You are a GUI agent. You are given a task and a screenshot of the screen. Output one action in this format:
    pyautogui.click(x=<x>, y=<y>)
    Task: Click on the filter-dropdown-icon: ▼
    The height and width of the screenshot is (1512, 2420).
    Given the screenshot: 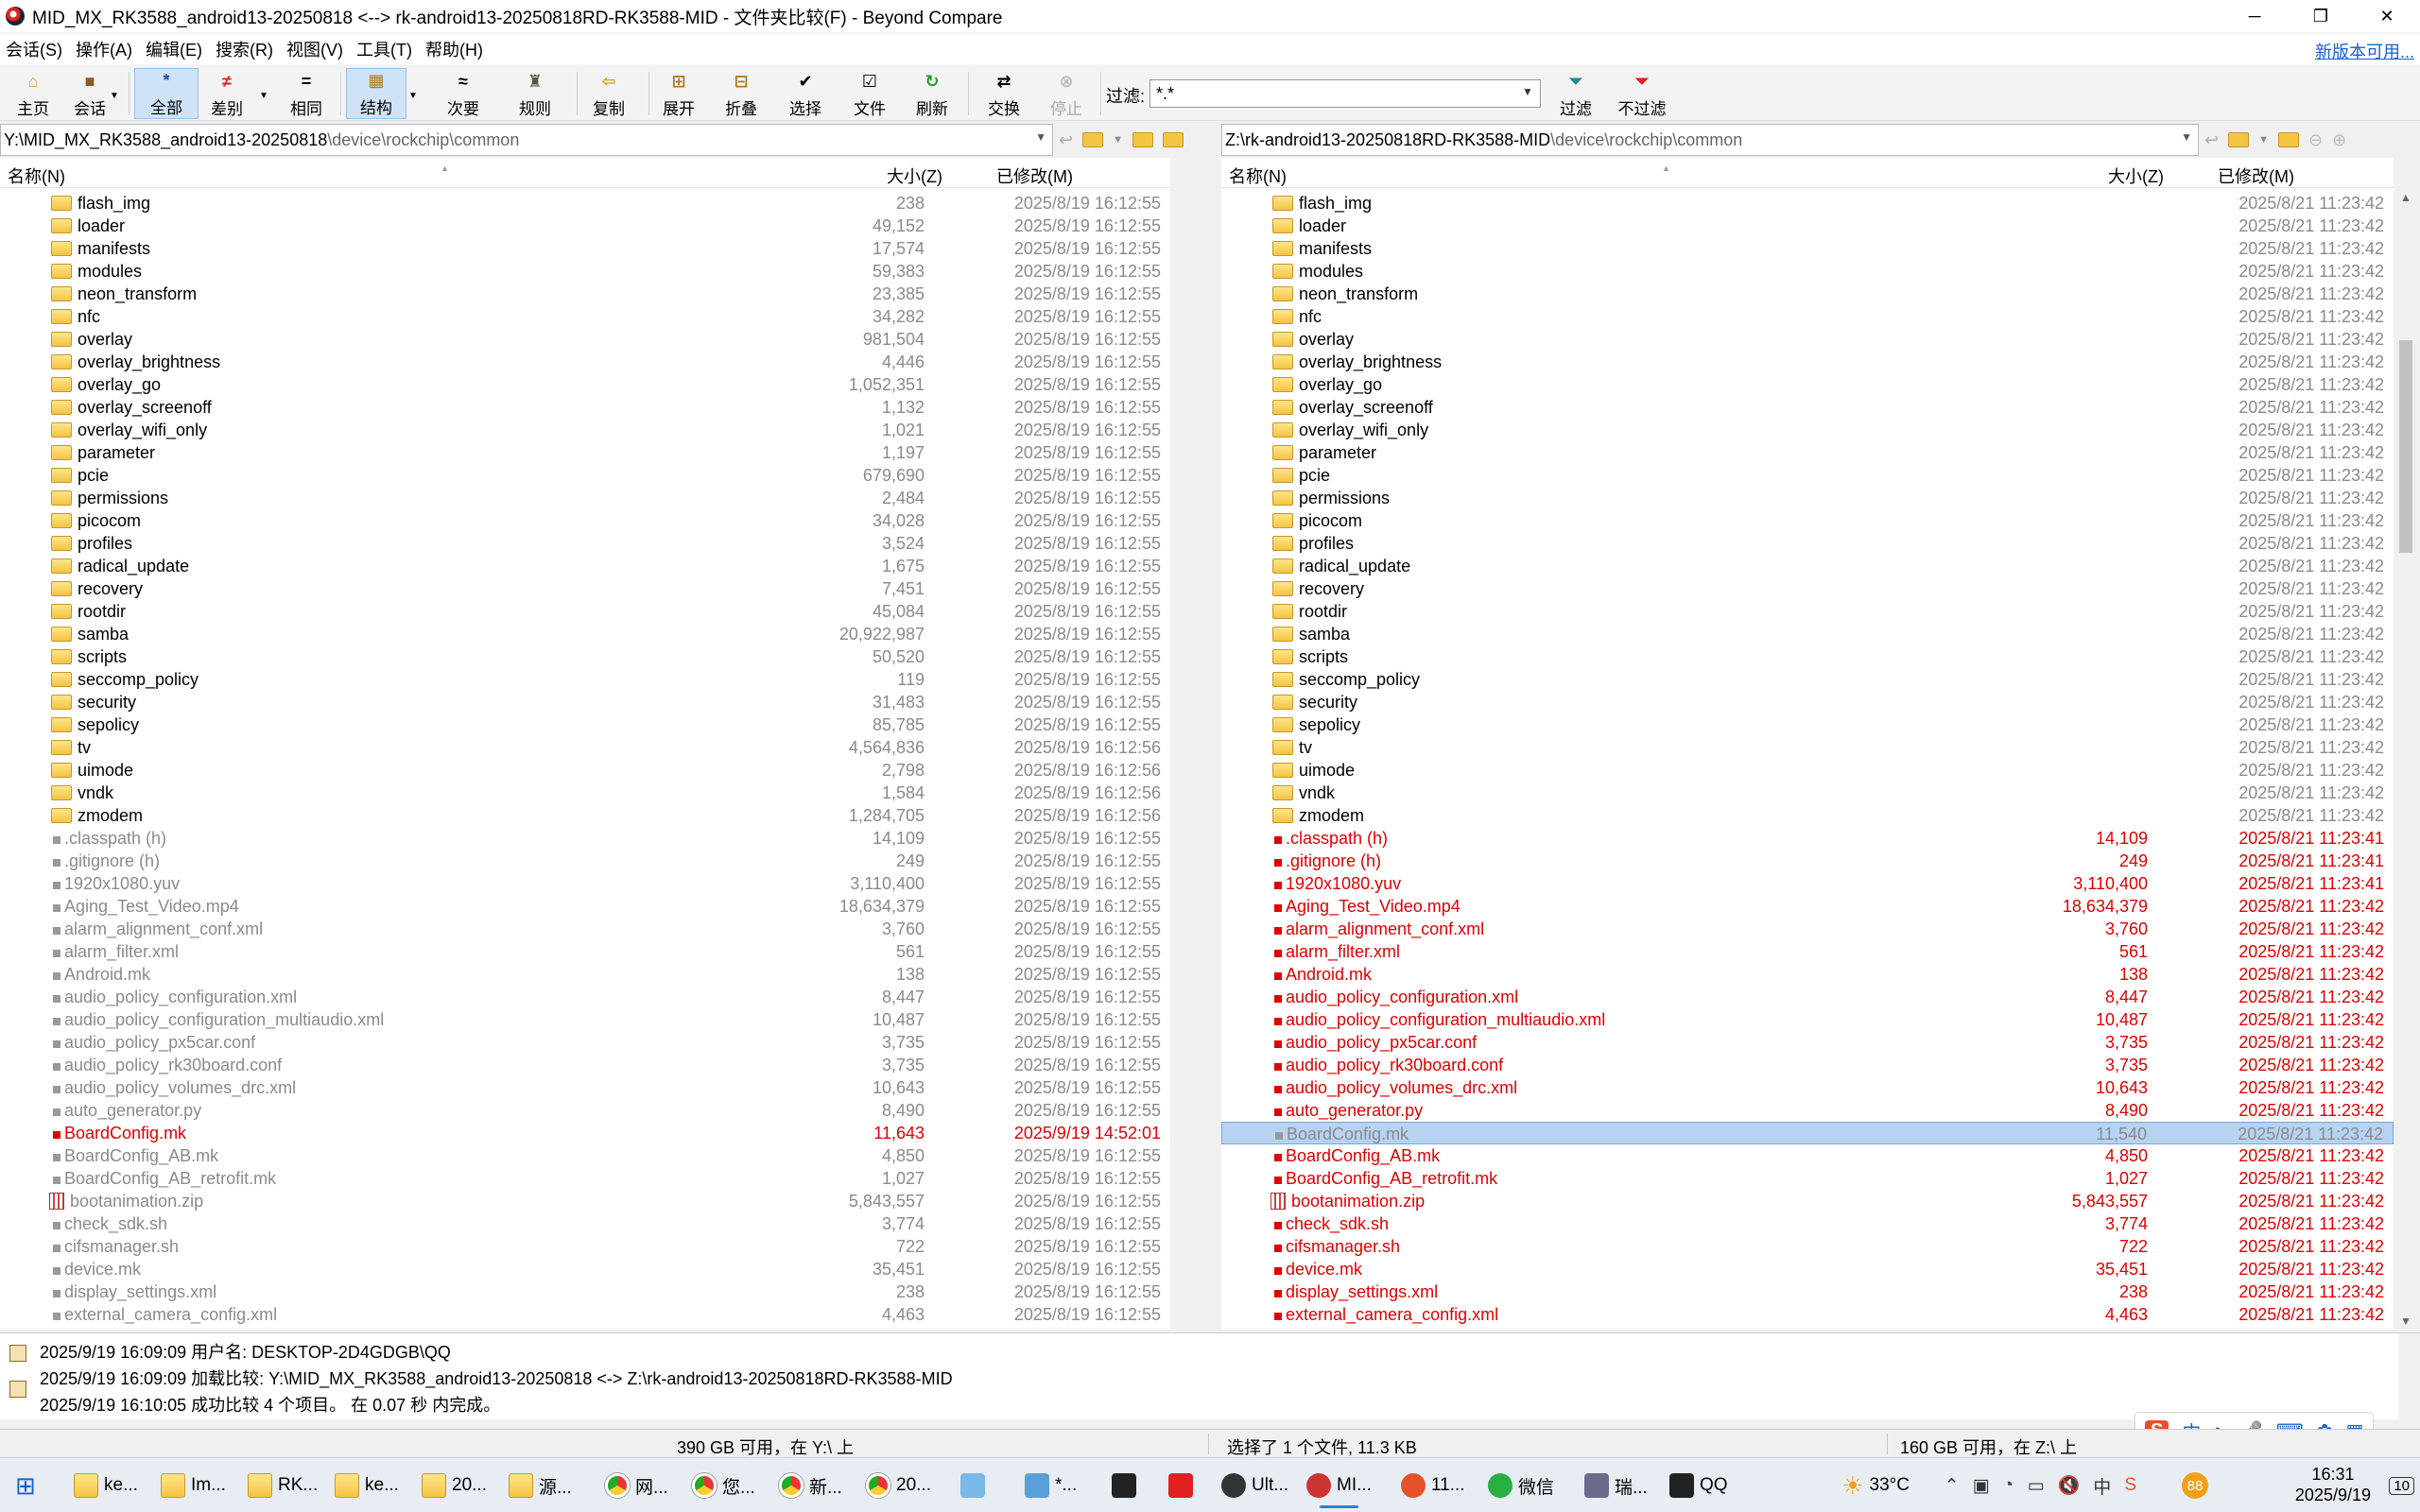 What is the action you would take?
    pyautogui.click(x=1527, y=91)
    